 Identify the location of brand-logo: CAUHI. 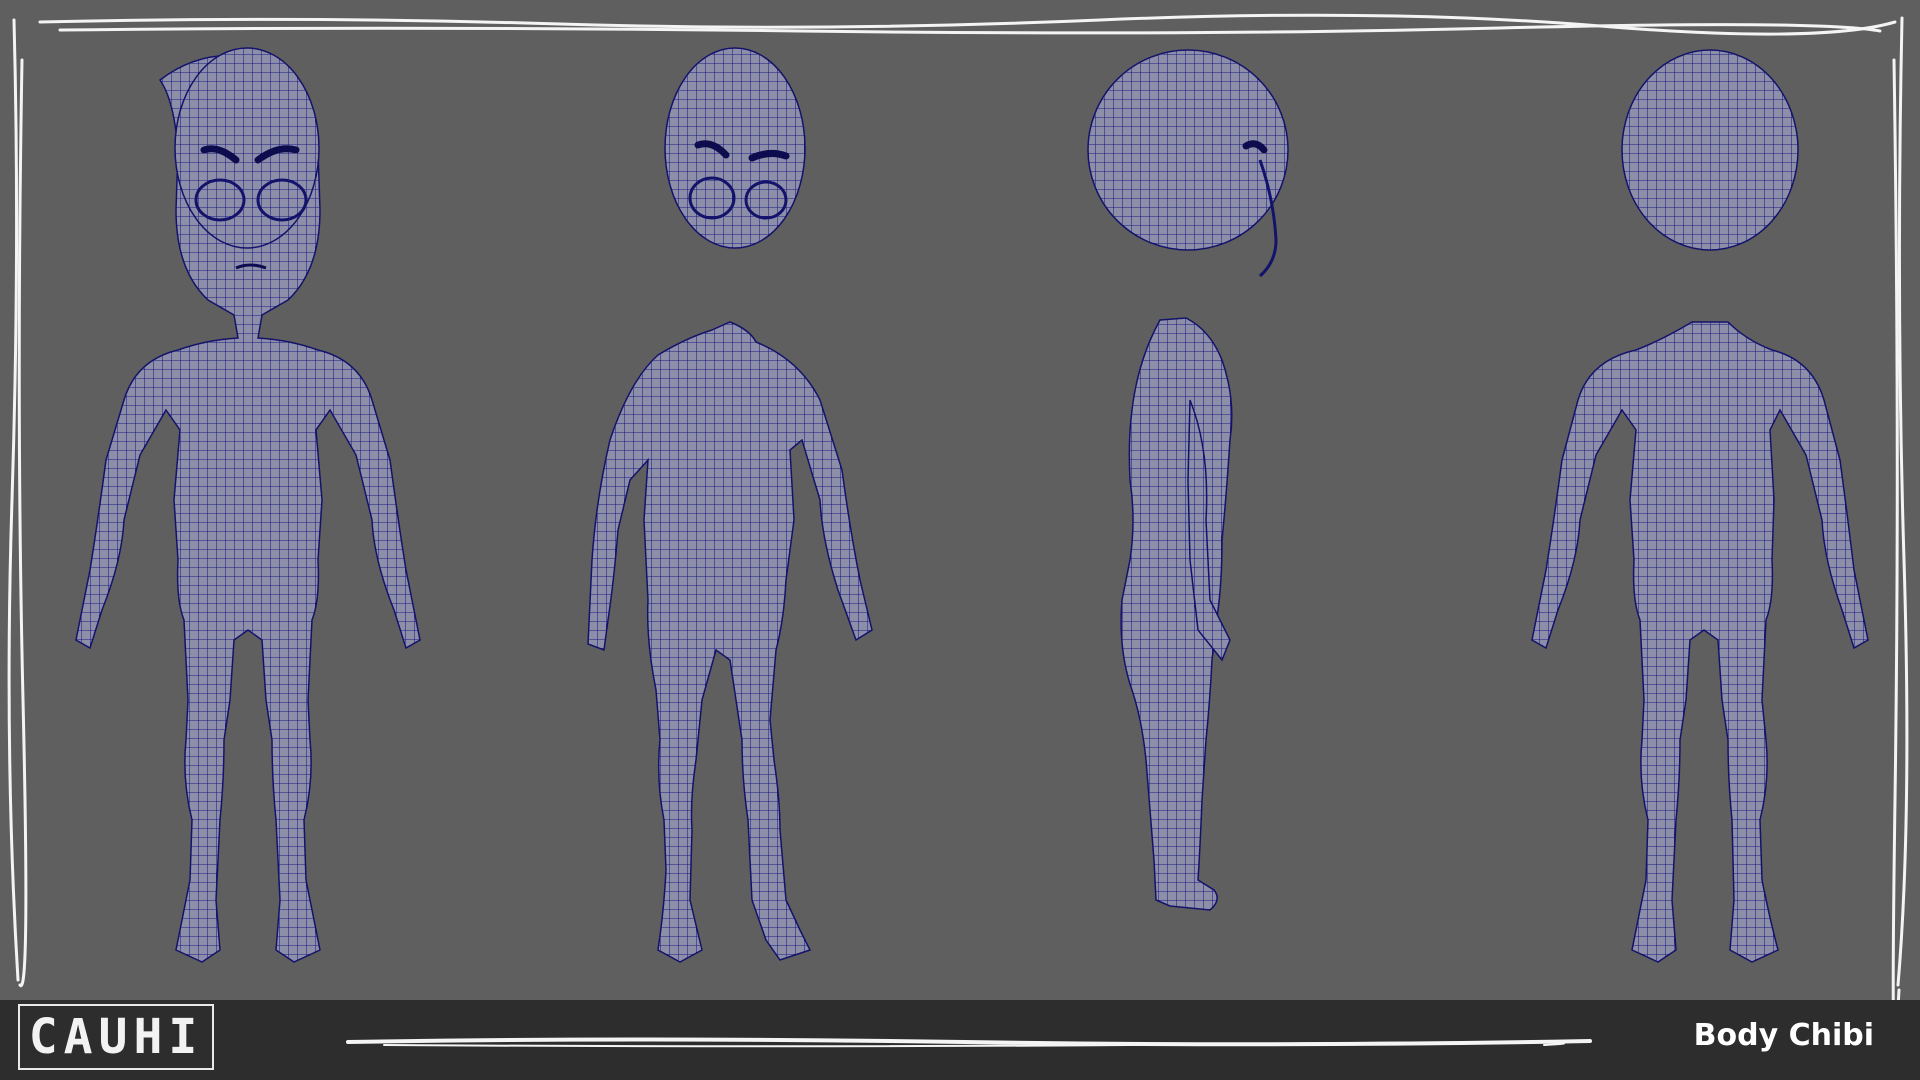
(116, 1037).